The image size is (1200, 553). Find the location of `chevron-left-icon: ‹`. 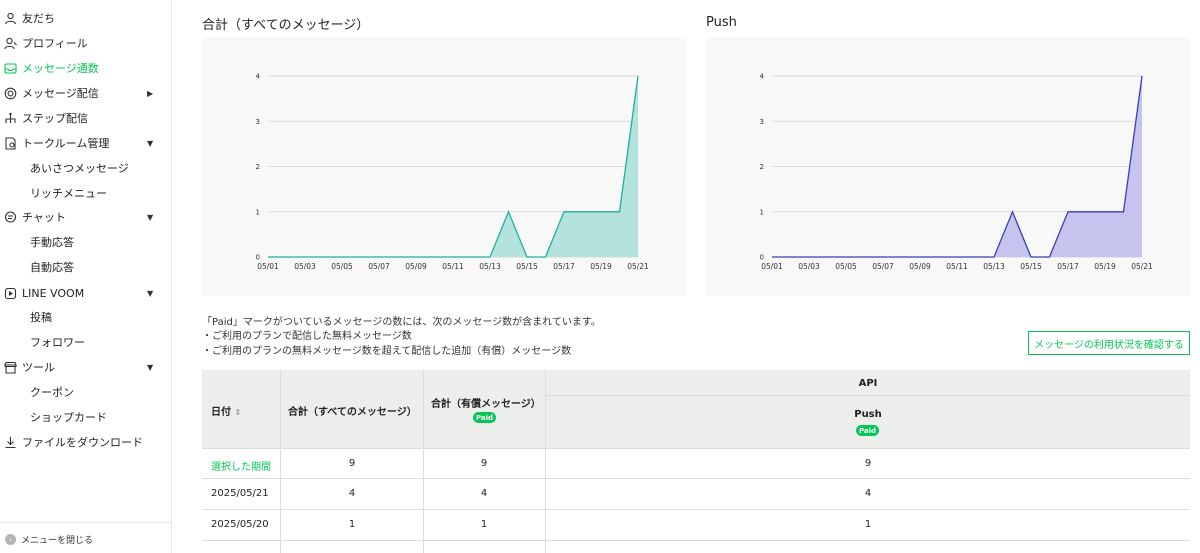

chevron-left-icon: ‹ is located at coordinates (10, 539).